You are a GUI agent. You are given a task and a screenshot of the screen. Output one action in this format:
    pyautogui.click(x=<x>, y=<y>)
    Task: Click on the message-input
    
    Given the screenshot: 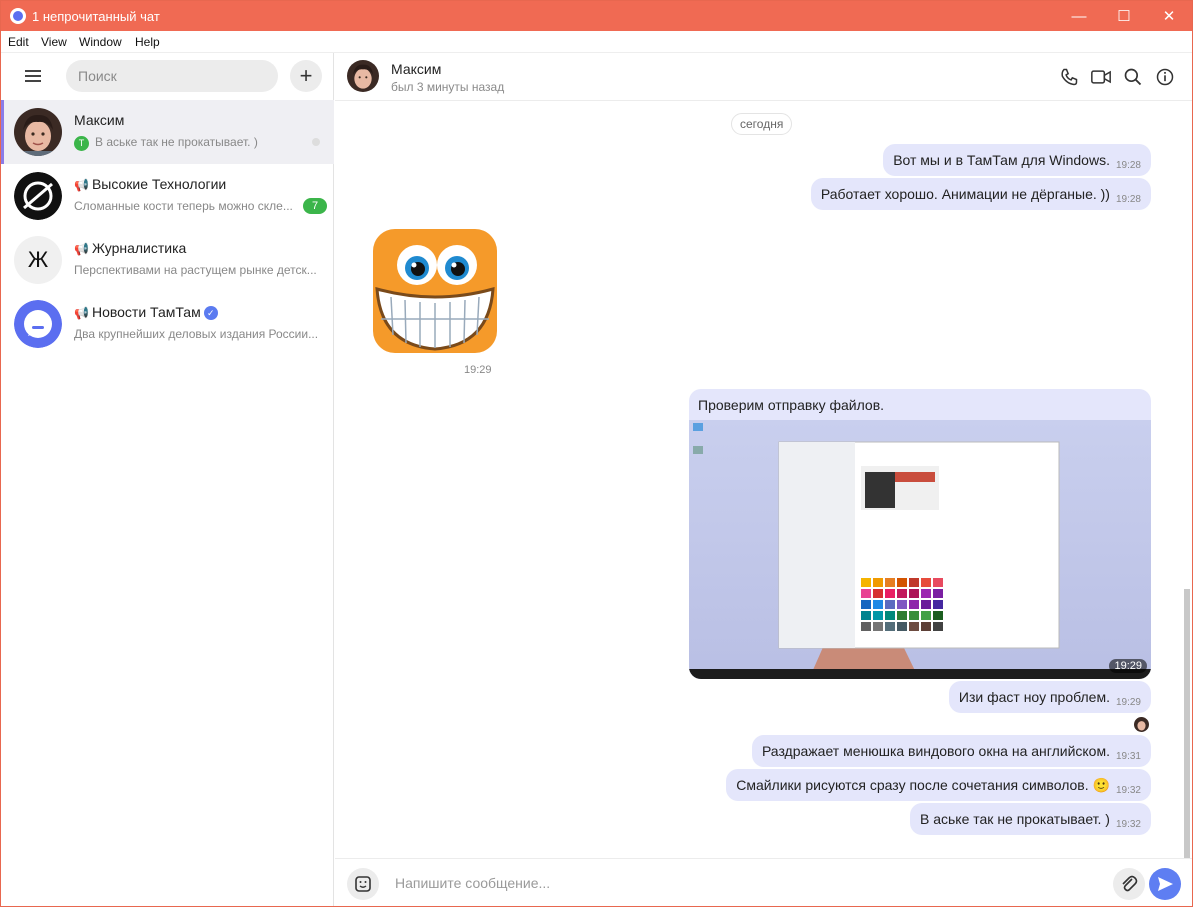 What is the action you would take?
    pyautogui.click(x=745, y=883)
    